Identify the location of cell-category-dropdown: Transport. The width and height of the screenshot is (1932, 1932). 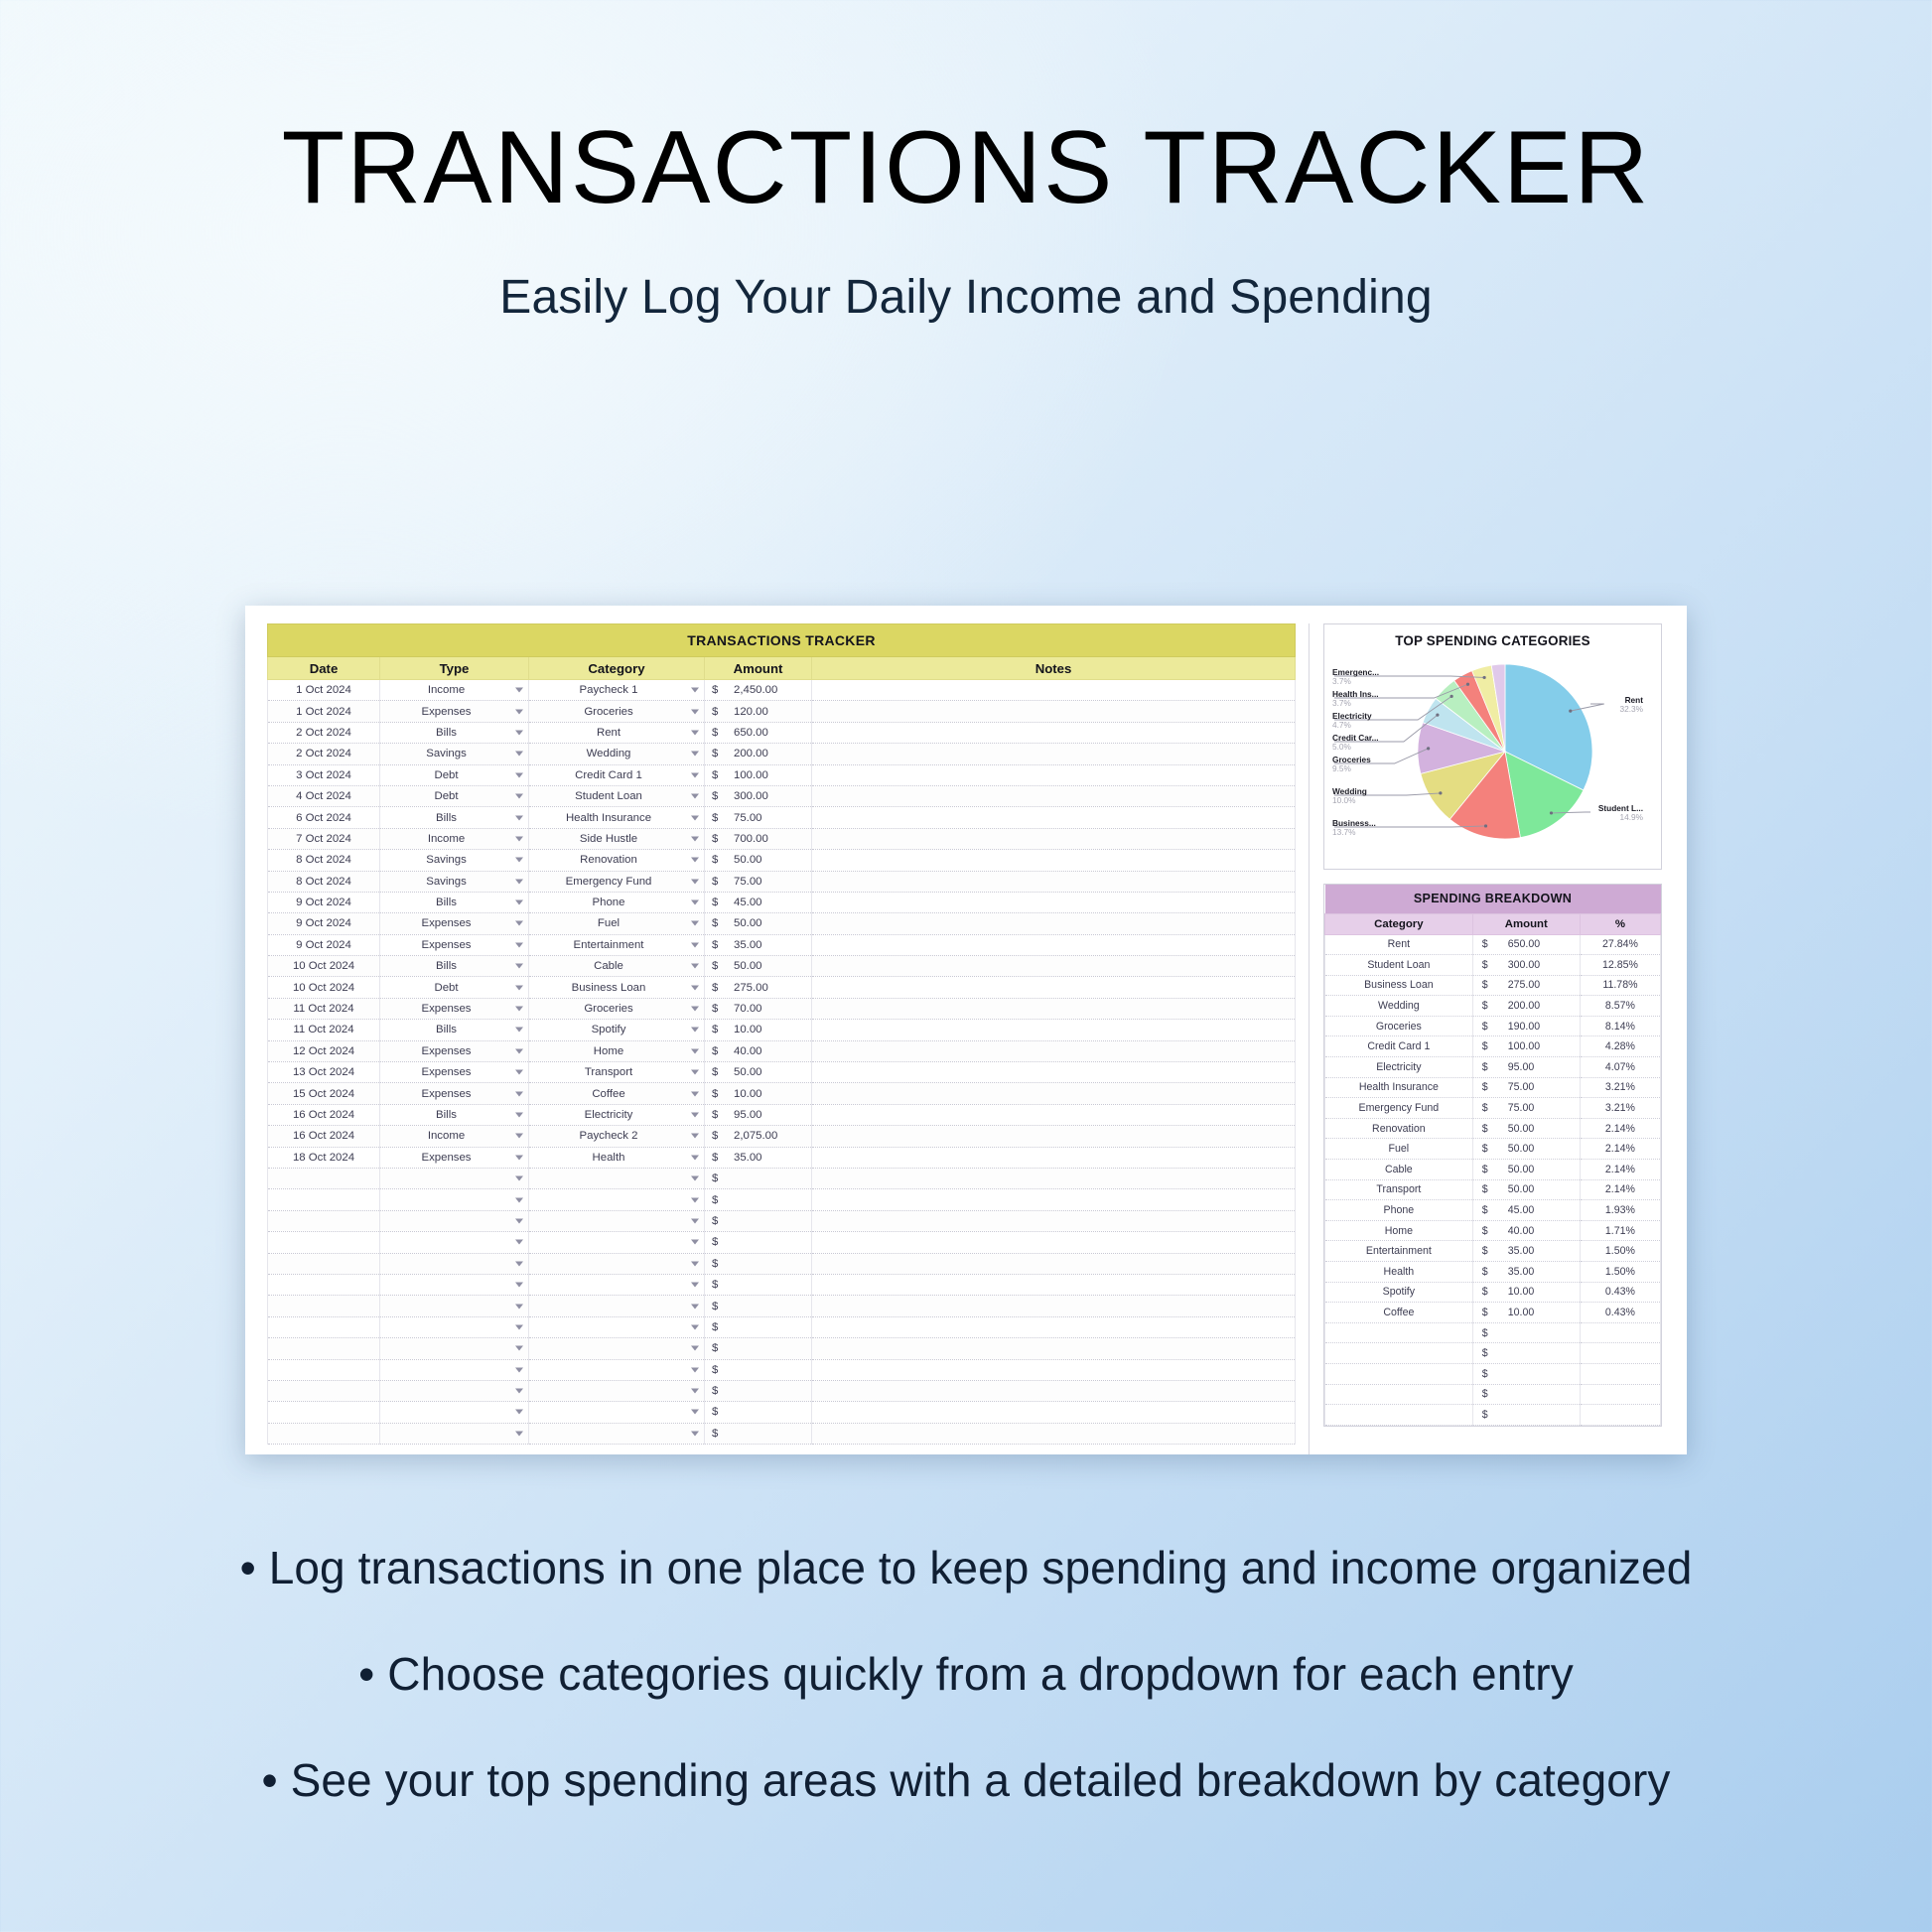
(617, 1072).